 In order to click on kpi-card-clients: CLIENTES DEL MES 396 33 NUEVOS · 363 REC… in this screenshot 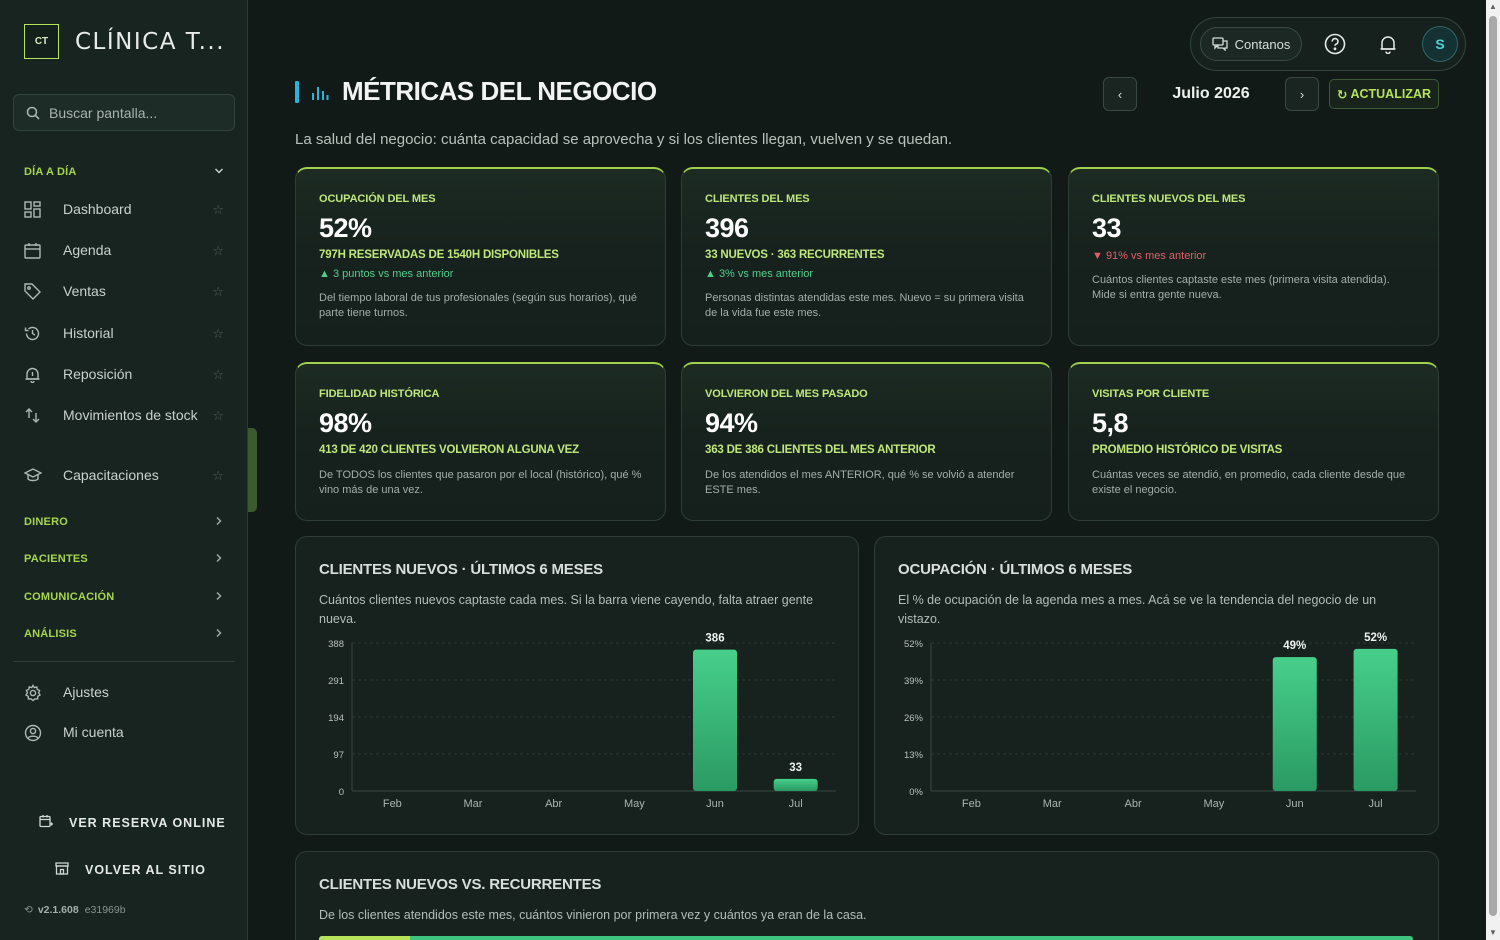, I will do `click(866, 256)`.